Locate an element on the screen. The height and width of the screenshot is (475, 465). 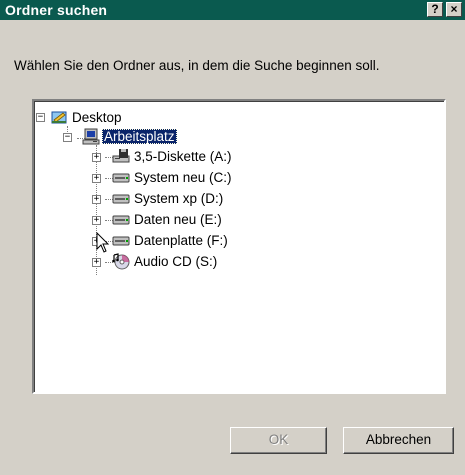
tree-item-label: Audio CD (S:) is located at coordinates (176, 261).